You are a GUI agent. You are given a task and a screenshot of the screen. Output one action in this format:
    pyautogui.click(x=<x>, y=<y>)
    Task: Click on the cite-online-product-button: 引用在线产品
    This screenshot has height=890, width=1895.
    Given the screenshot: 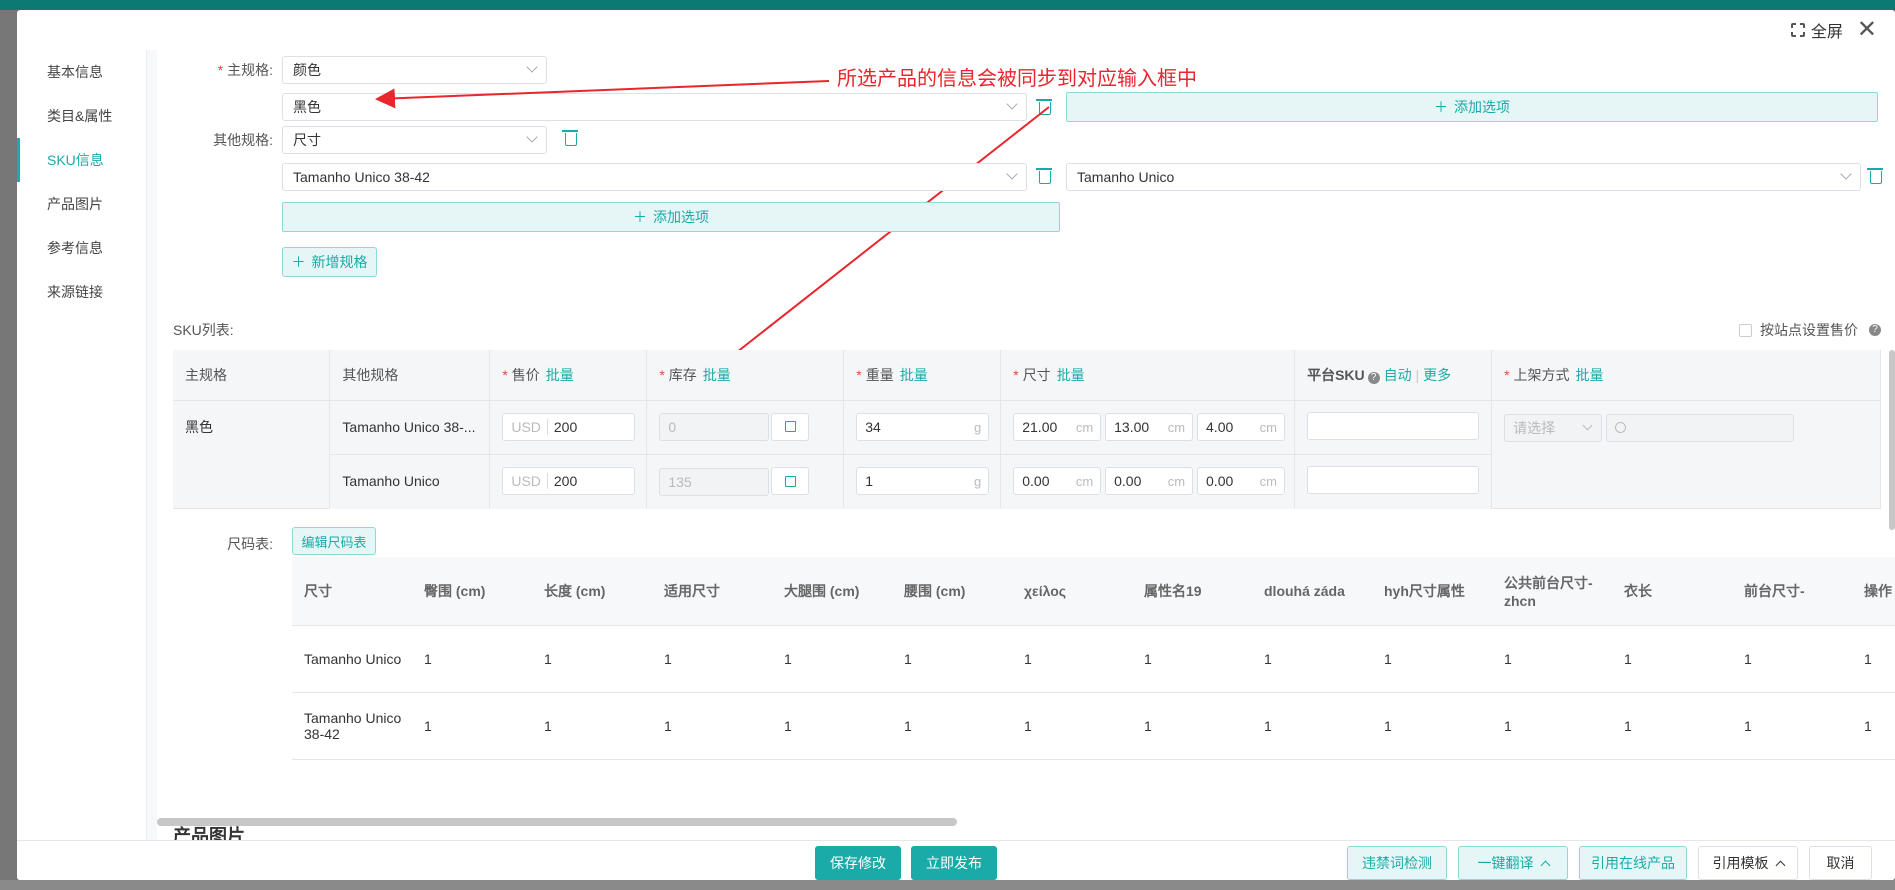 What is the action you would take?
    pyautogui.click(x=1633, y=863)
    